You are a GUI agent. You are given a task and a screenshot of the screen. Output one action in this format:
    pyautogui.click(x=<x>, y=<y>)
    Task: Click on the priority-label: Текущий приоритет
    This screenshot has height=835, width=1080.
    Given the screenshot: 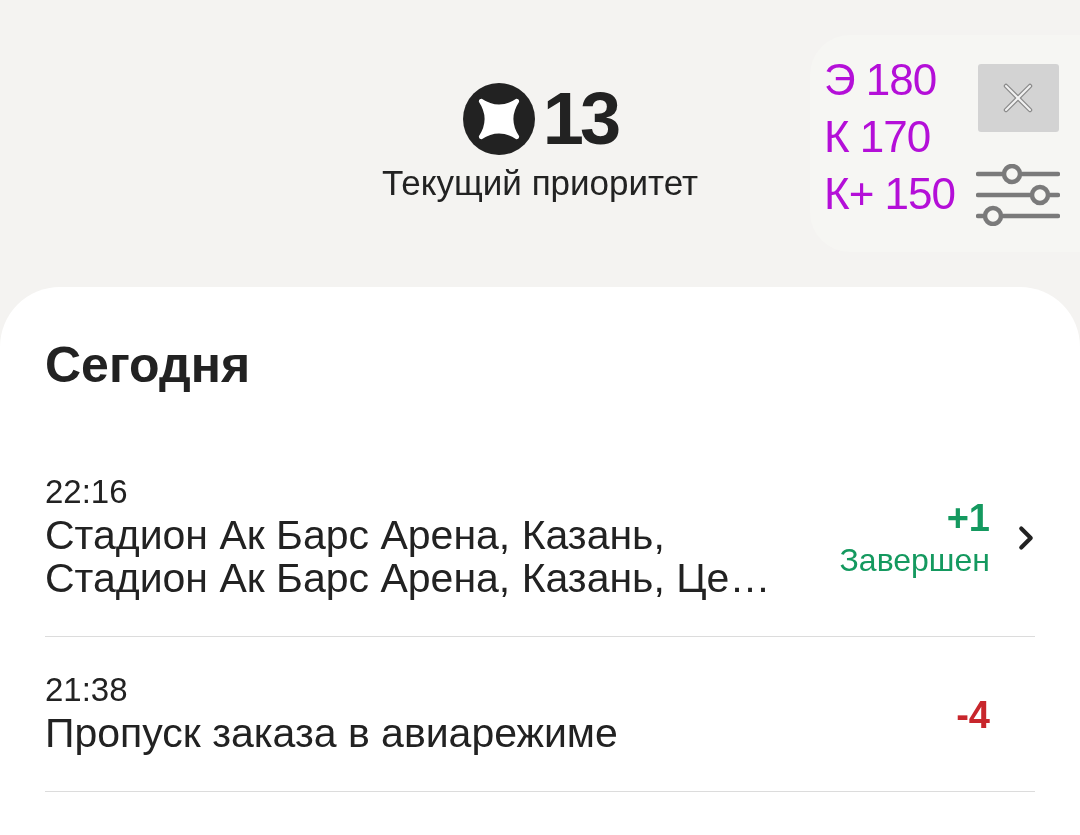 What is the action you would take?
    pyautogui.click(x=540, y=183)
    